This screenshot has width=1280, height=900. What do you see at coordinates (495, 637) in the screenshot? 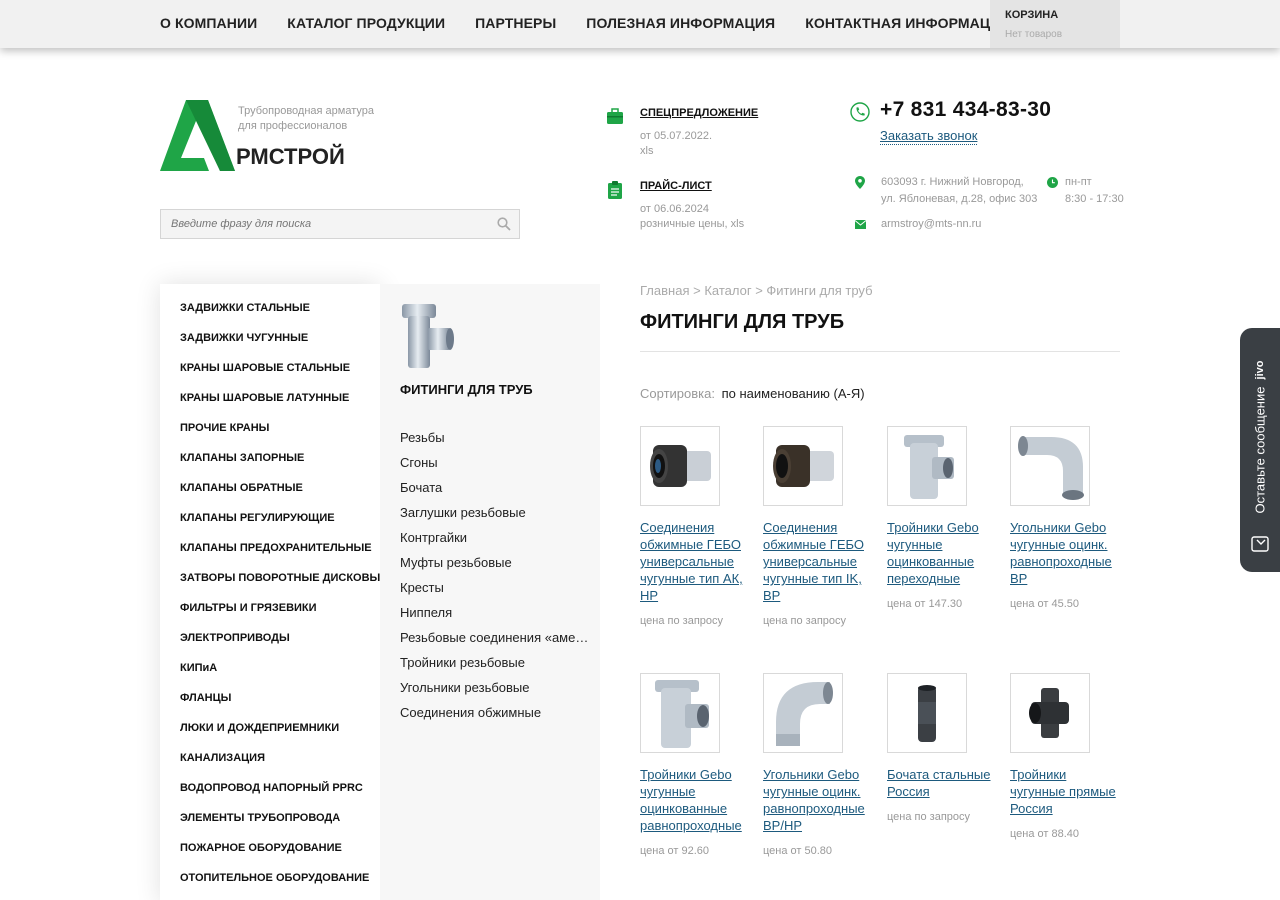
I see `submenu-item: Резьбовые соединения «американка»` at bounding box center [495, 637].